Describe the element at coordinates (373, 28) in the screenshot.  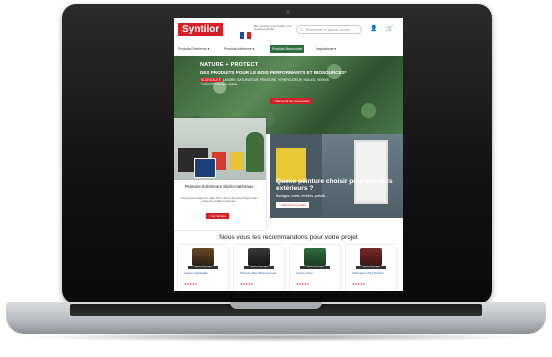
I see `user-icon: 👤` at that location.